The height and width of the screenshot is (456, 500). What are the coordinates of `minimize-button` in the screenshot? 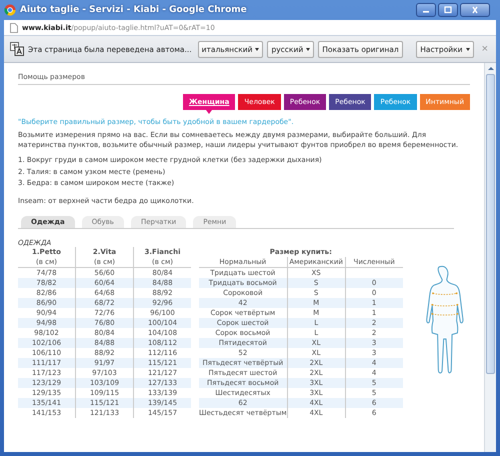 It's located at (426, 10).